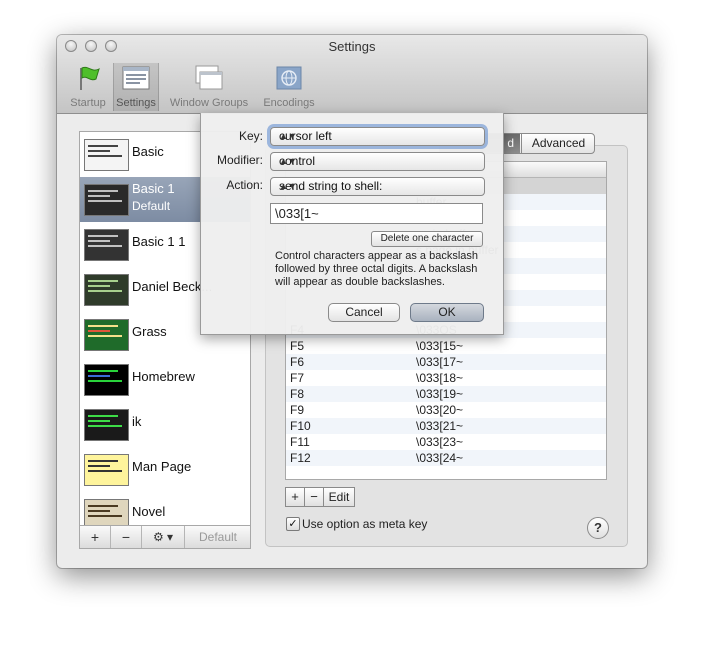  I want to click on table-row: F12 \033[24~, so click(446, 458).